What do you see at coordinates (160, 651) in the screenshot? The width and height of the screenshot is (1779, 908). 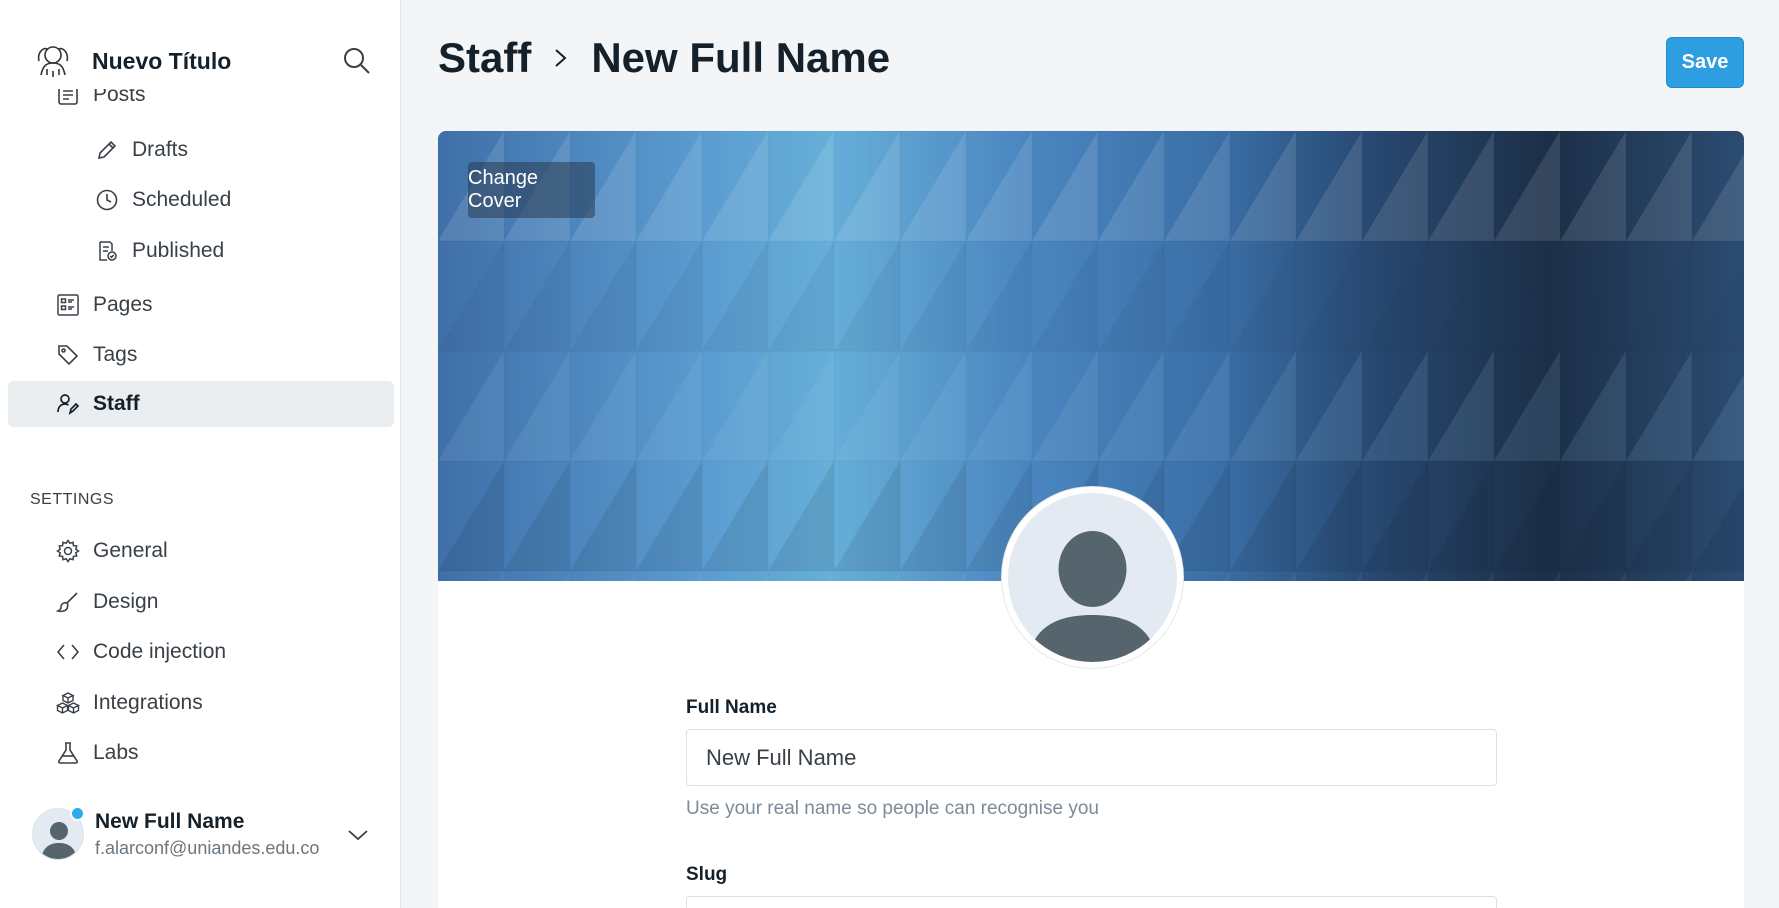 I see `sidebar-item-label: Code injection` at bounding box center [160, 651].